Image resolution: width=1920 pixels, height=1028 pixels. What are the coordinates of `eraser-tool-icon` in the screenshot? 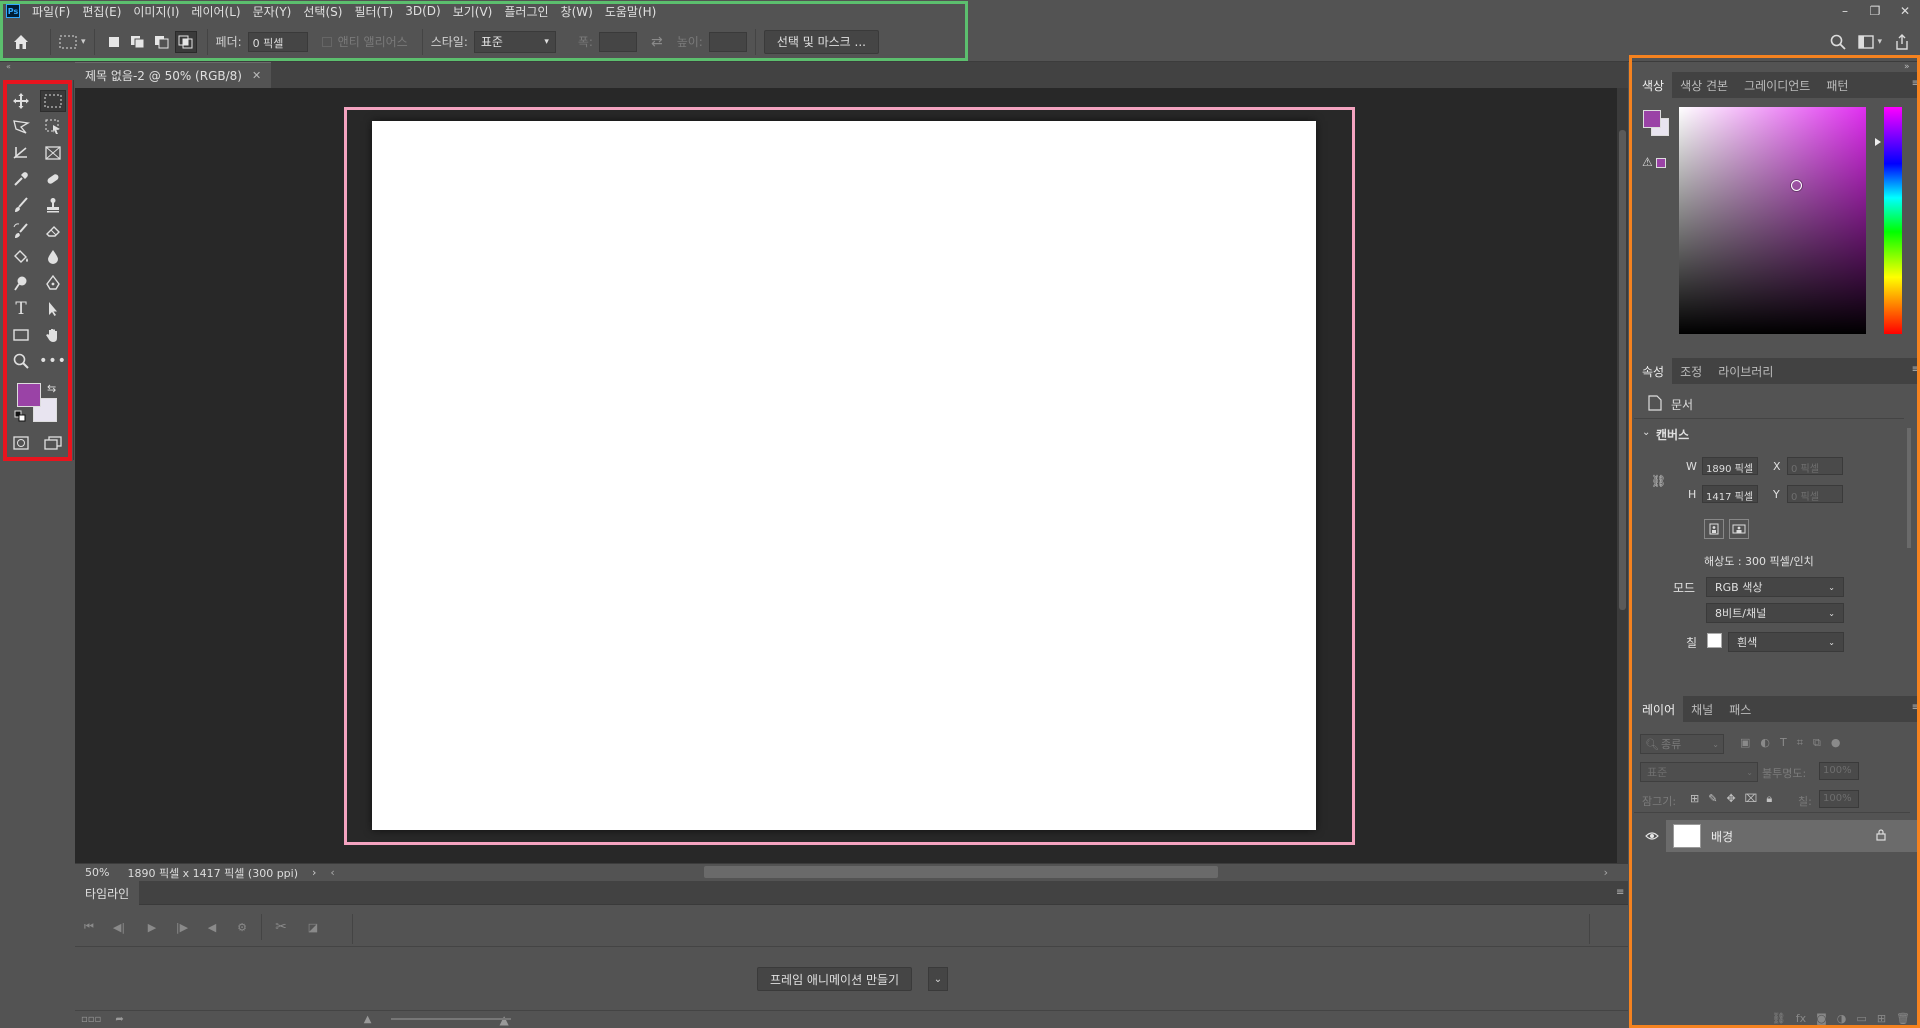 It's located at (53, 231).